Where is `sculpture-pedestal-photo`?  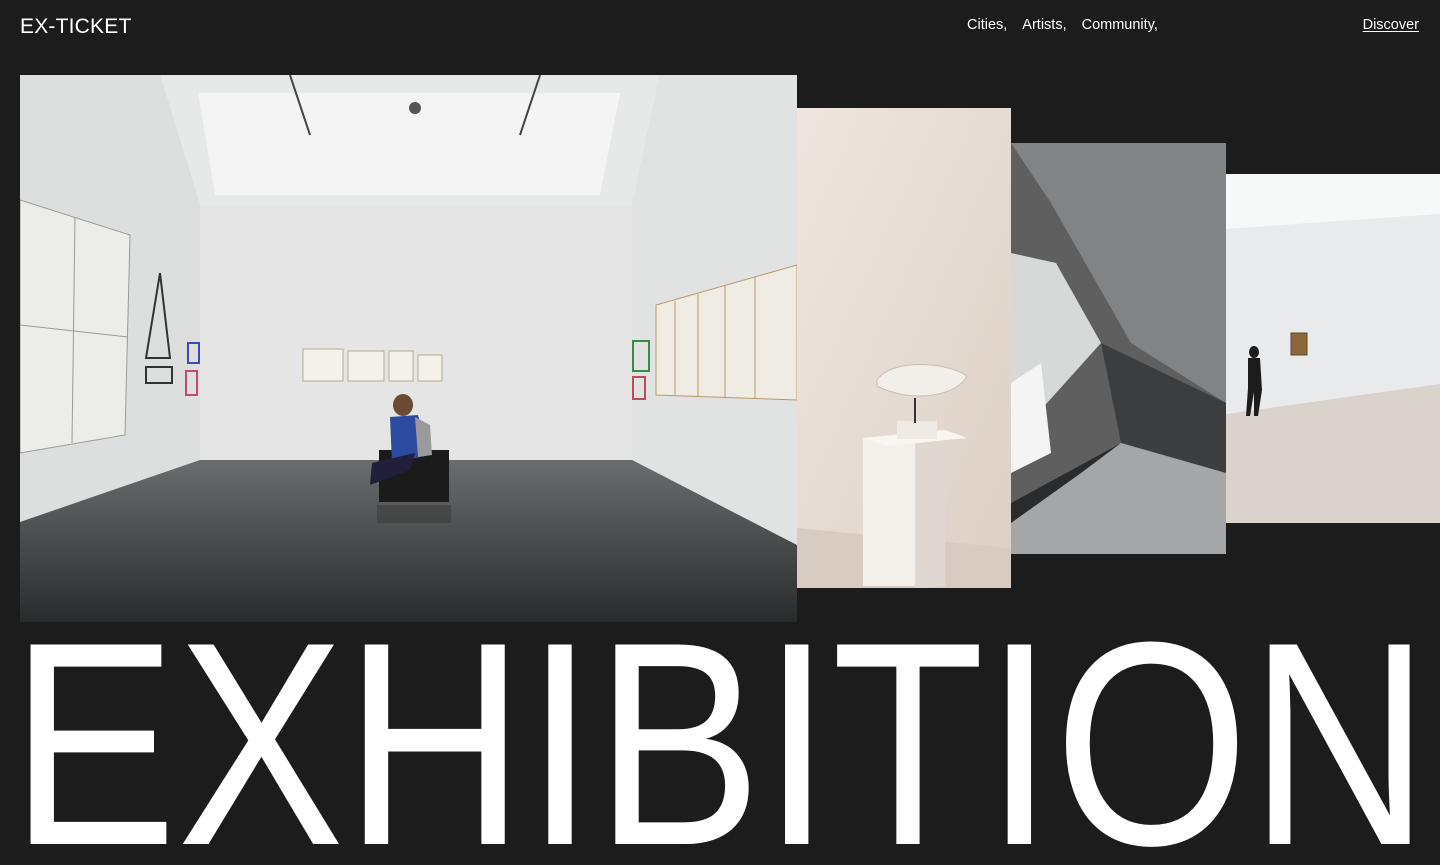 sculpture-pedestal-photo is located at coordinates (904, 348).